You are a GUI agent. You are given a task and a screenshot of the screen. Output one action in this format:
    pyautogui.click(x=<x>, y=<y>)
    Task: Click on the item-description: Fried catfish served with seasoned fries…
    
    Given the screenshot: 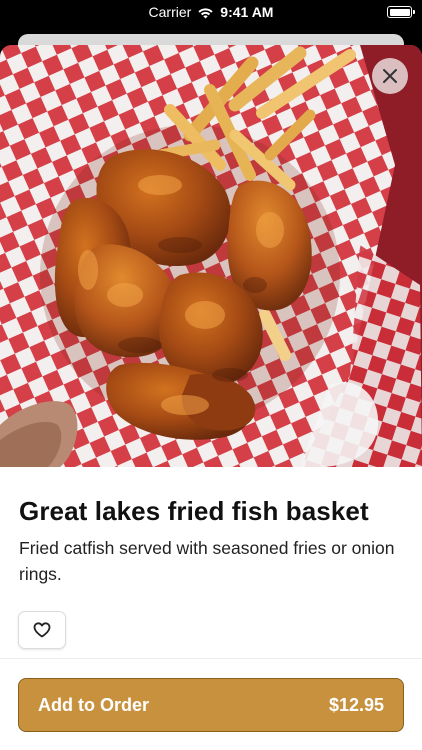 What is the action you would take?
    pyautogui.click(x=207, y=561)
    